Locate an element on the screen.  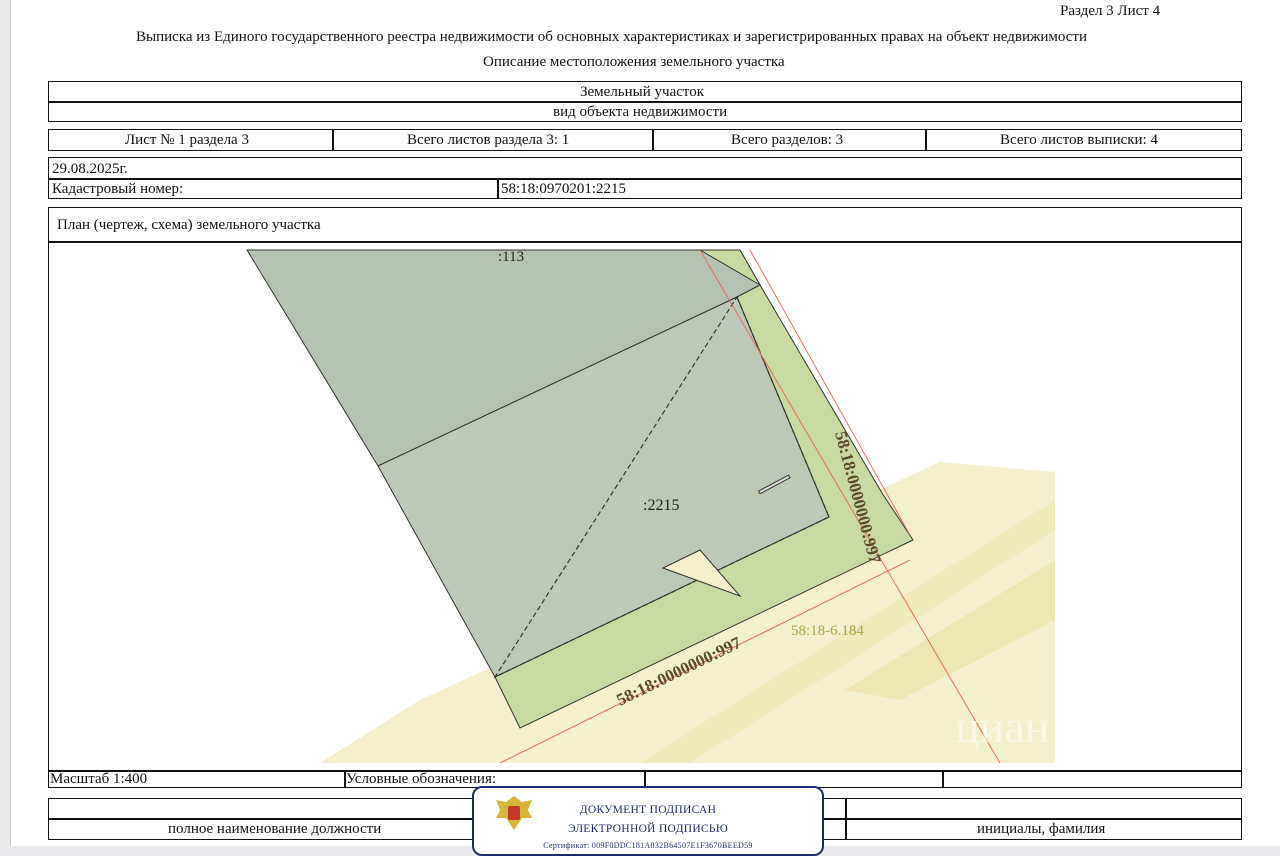
total-section-sheets: Всего листов раздела 3: 1 is located at coordinates (488, 140).